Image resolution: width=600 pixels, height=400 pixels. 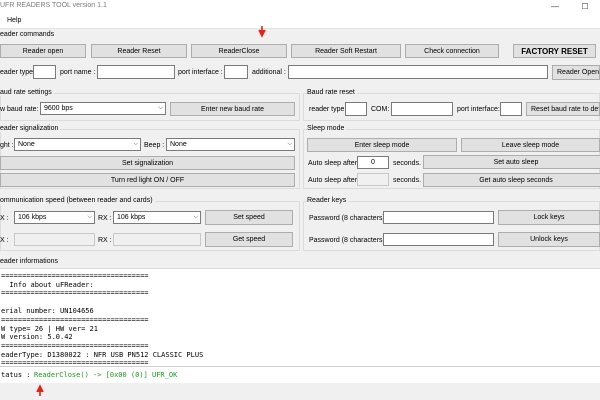 What do you see at coordinates (407, 163) in the screenshot?
I see `seconds-label: seconds.` at bounding box center [407, 163].